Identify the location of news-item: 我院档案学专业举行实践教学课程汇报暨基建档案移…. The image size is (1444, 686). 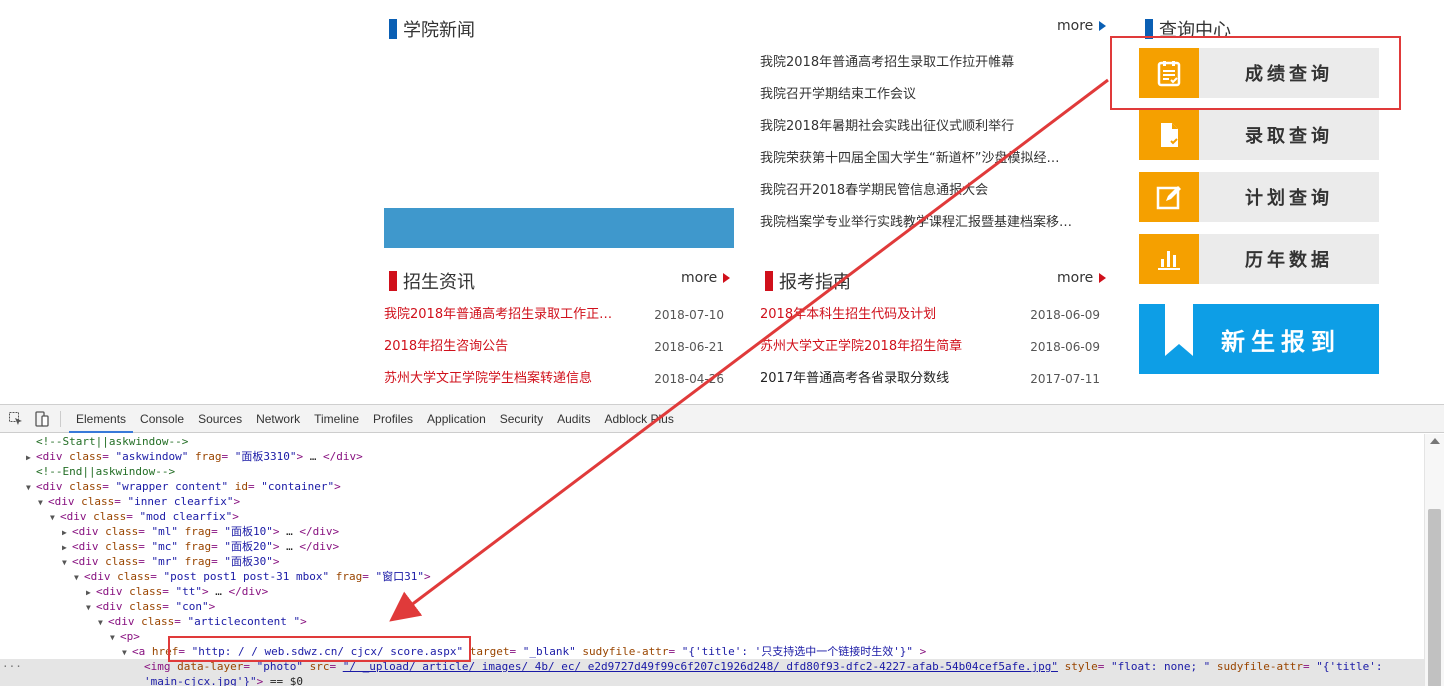
(932, 228).